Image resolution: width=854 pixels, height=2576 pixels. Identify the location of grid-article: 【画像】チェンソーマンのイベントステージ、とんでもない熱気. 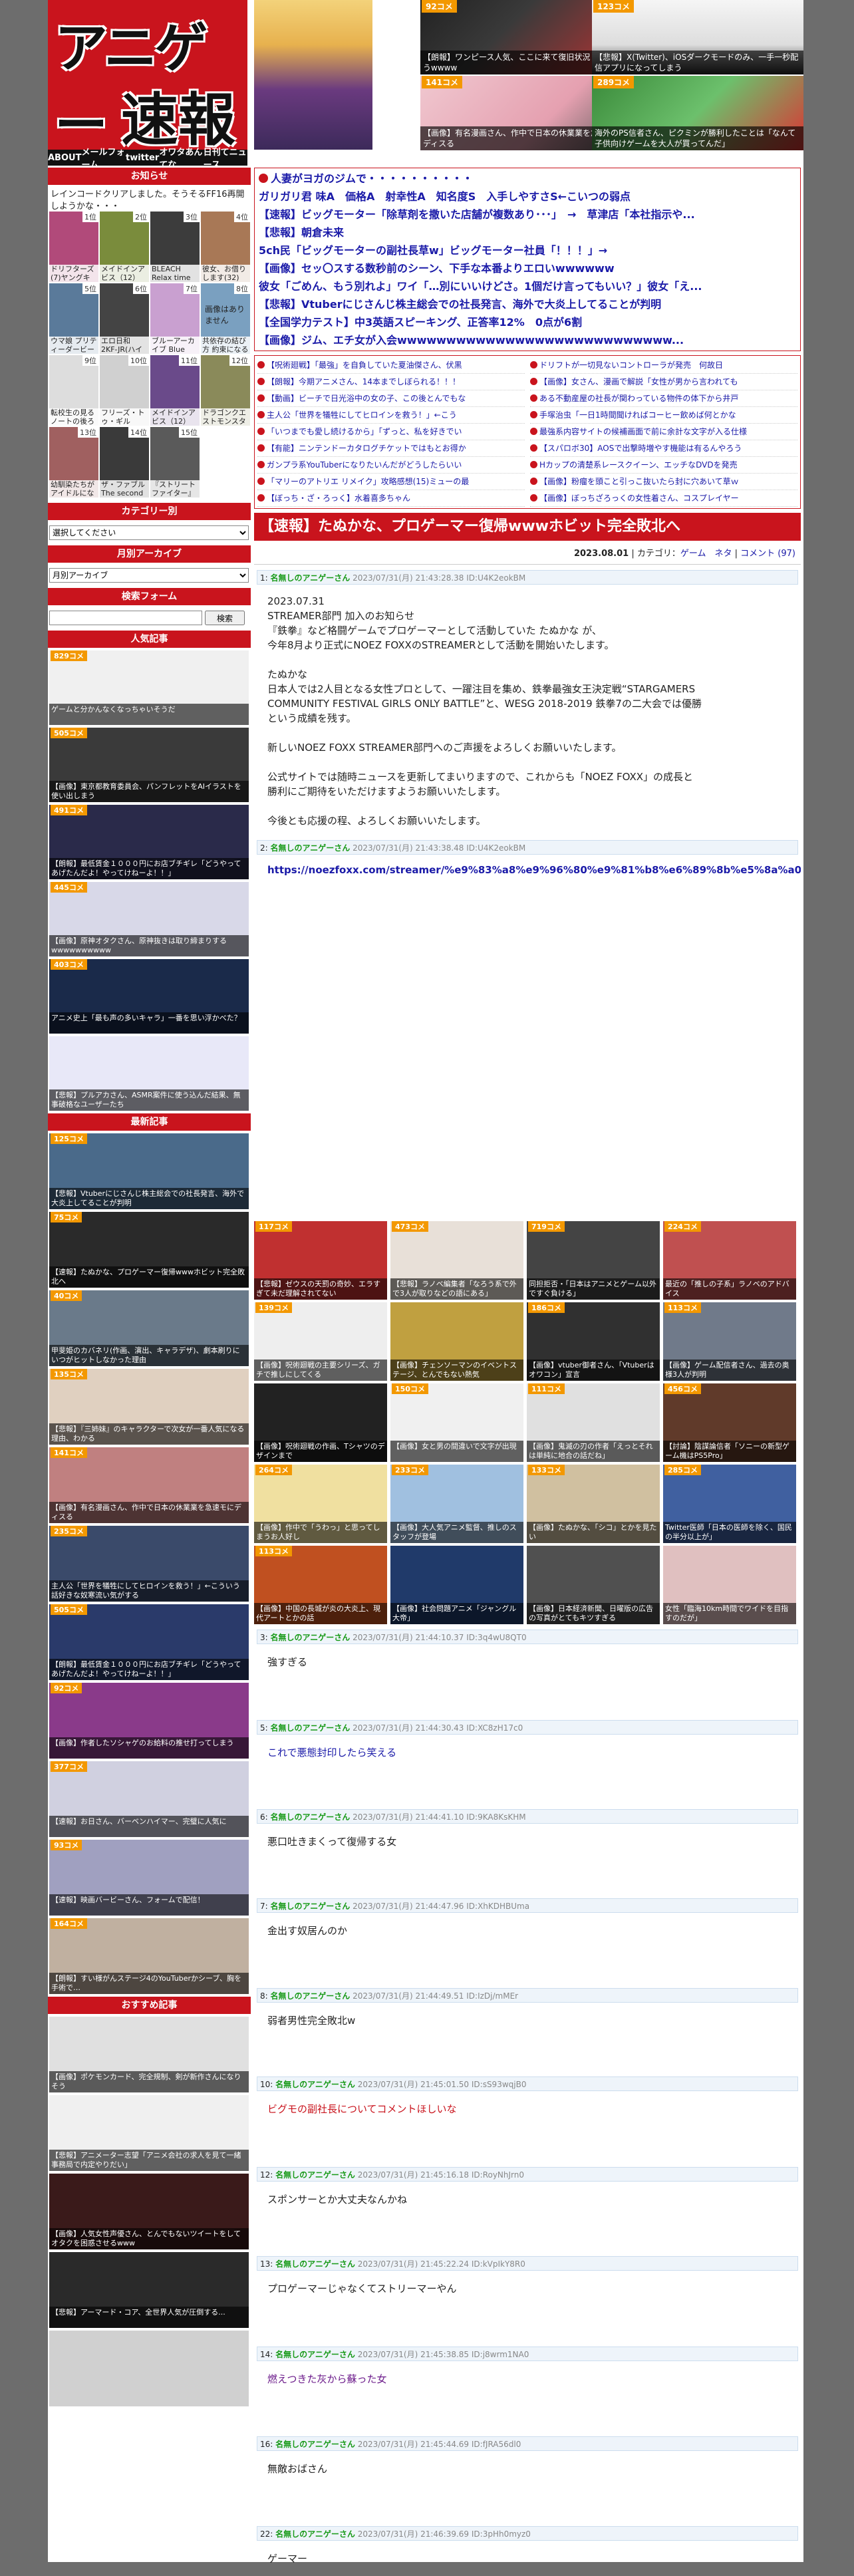
(456, 1341).